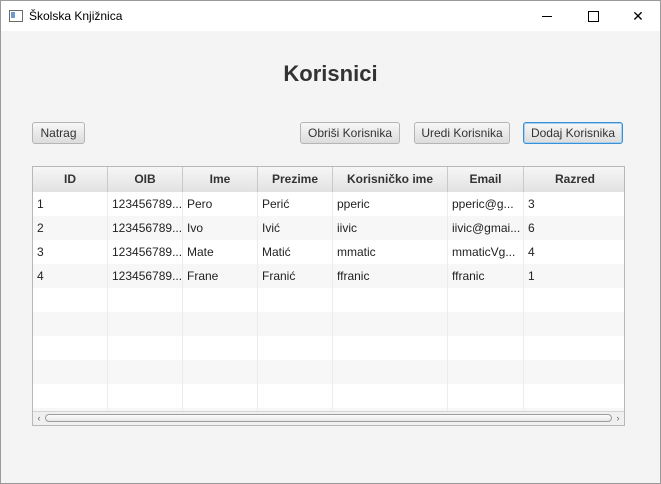  Describe the element at coordinates (145, 179) in the screenshot. I see `column-header-oib: OIB` at that location.